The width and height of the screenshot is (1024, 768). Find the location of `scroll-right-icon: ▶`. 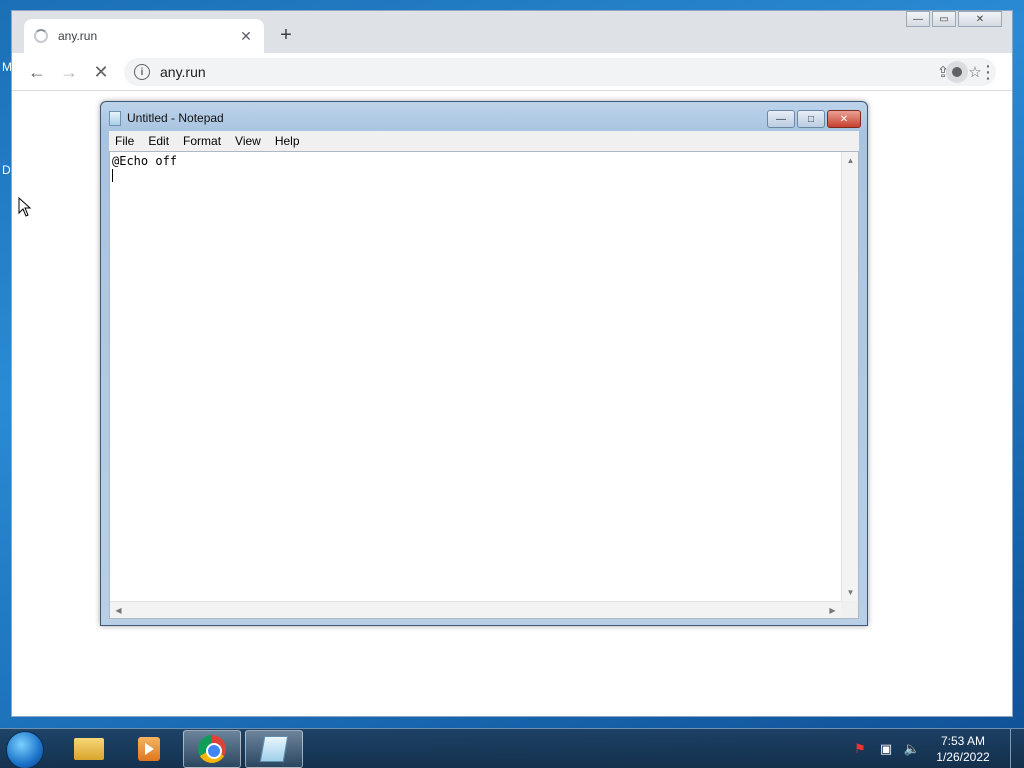

scroll-right-icon: ▶ is located at coordinates (832, 610).